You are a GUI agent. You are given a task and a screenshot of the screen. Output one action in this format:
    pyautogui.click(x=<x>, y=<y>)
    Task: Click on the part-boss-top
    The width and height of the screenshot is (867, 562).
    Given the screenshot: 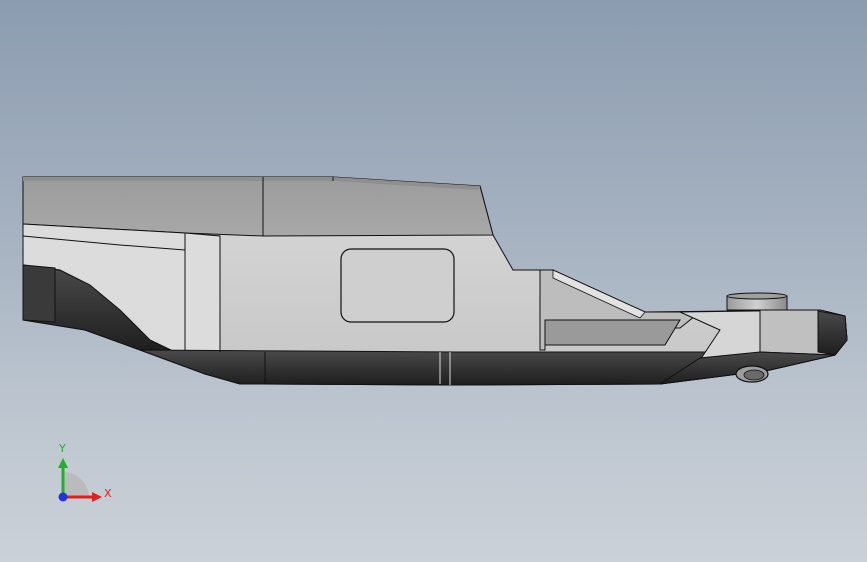 What is the action you would take?
    pyautogui.click(x=757, y=296)
    